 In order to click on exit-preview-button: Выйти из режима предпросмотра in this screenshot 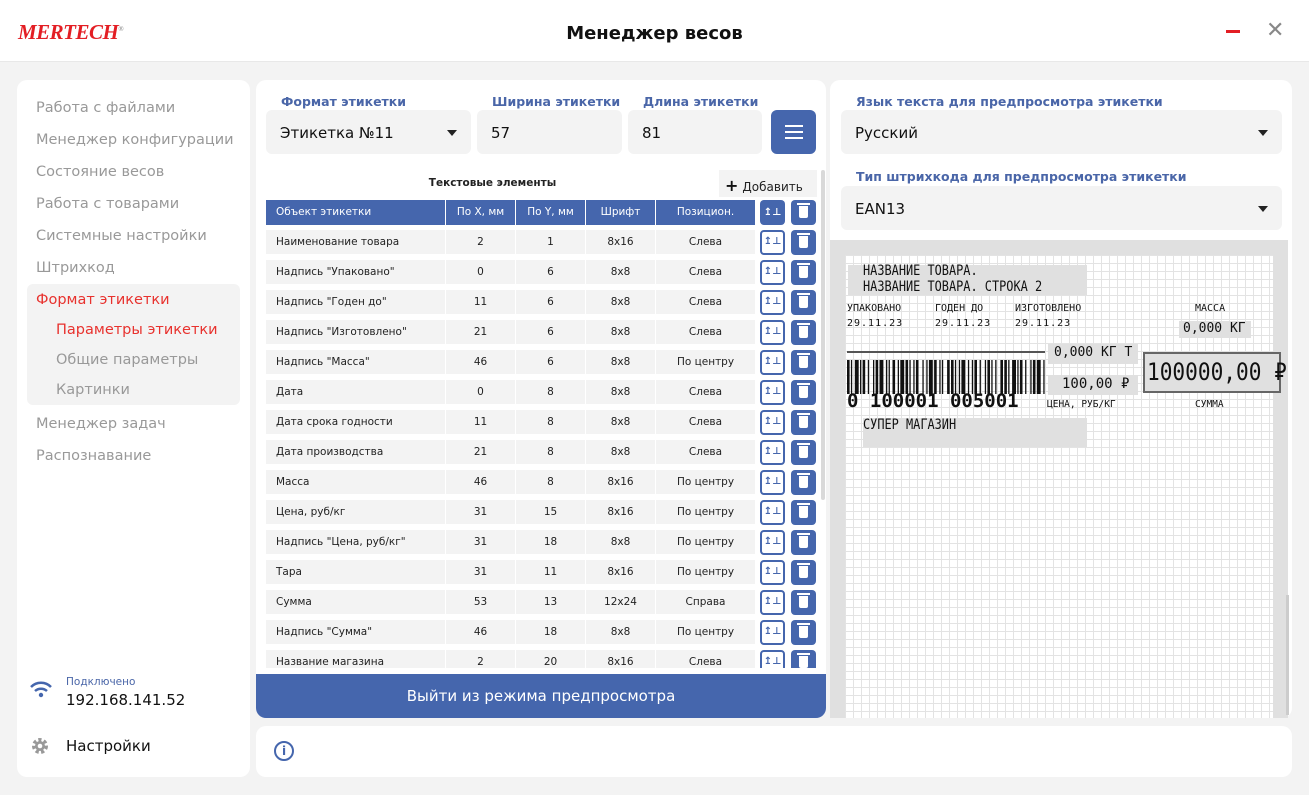, I will do `click(541, 696)`.